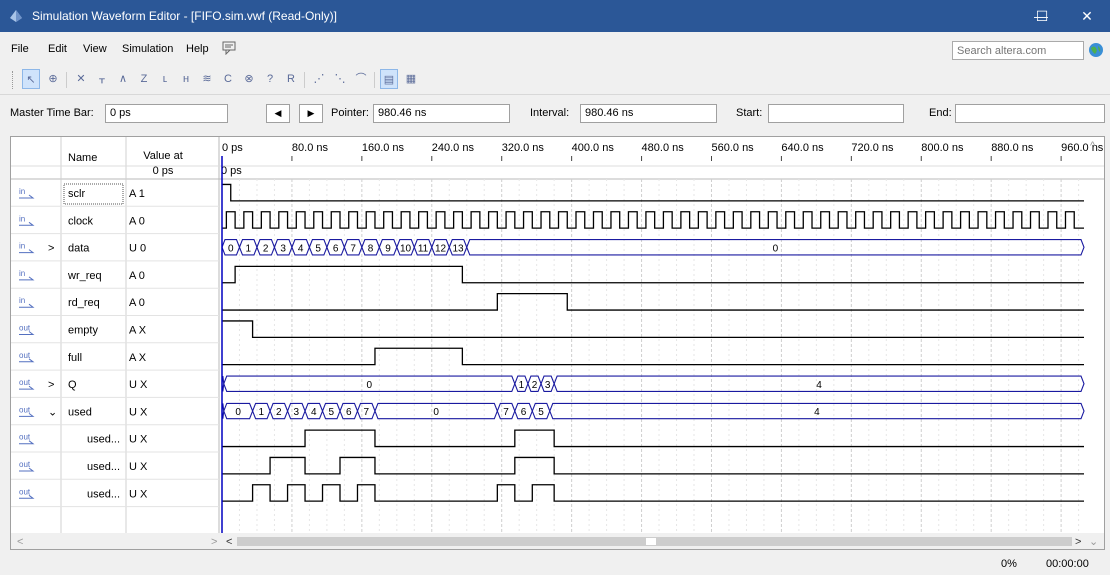  I want to click on waveform-used-bit2, so click(653, 438).